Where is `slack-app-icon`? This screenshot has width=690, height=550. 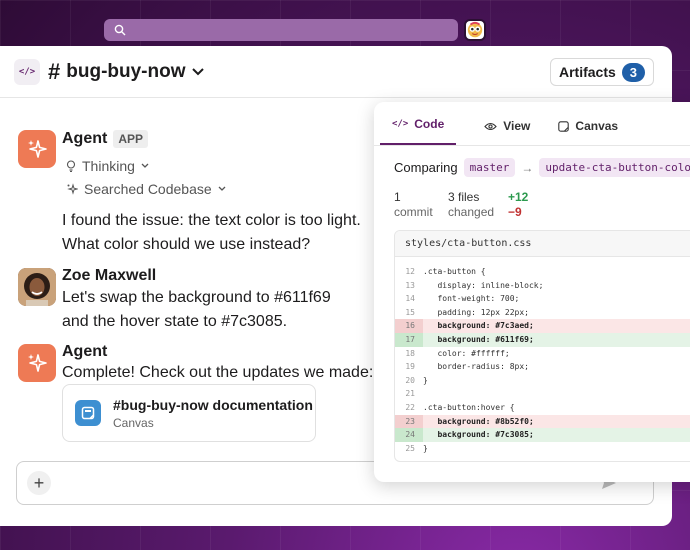 slack-app-icon is located at coordinates (475, 30).